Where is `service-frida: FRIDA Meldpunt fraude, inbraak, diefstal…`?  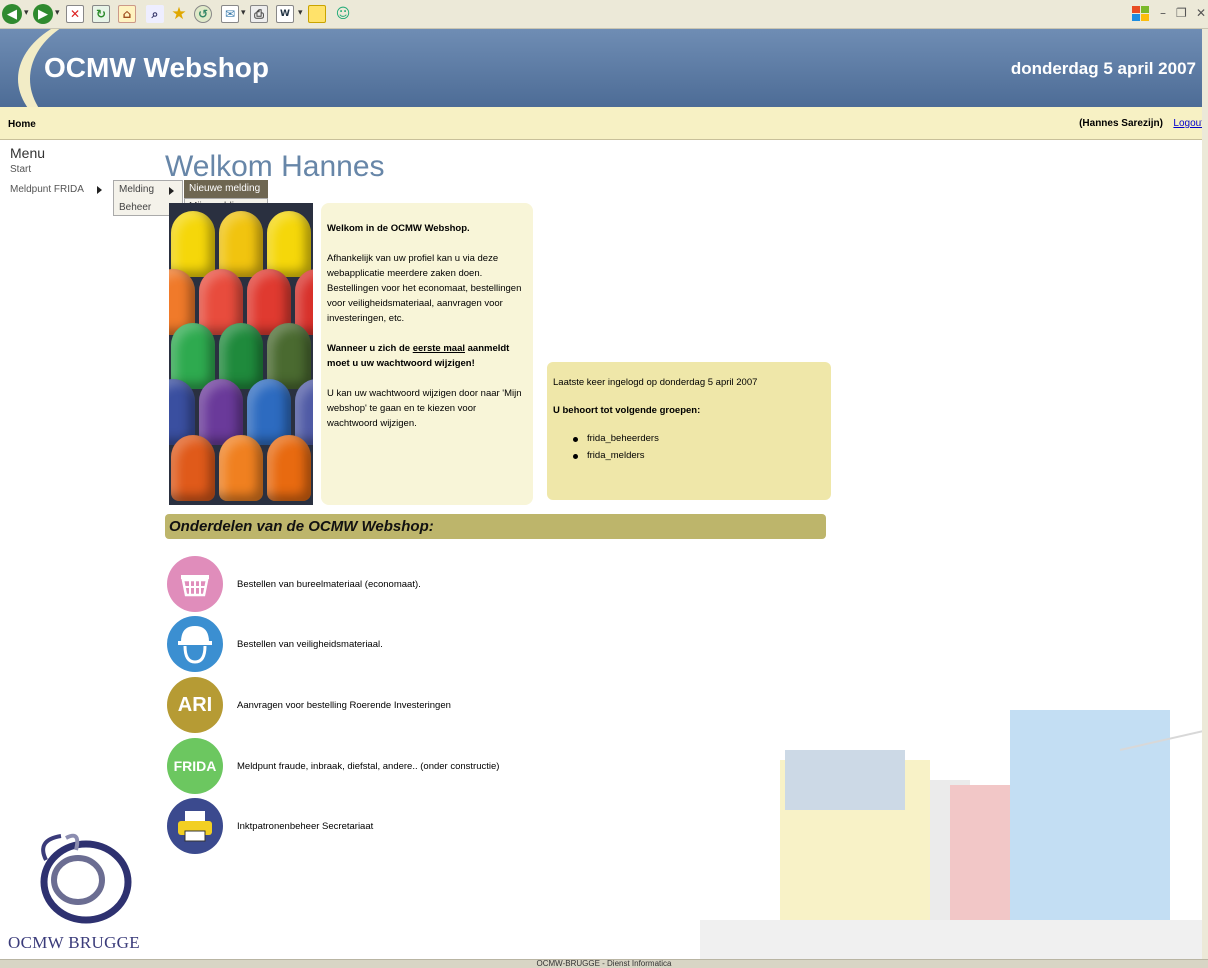 service-frida: FRIDA Meldpunt fraude, inbraak, diefstal… is located at coordinates (417, 766).